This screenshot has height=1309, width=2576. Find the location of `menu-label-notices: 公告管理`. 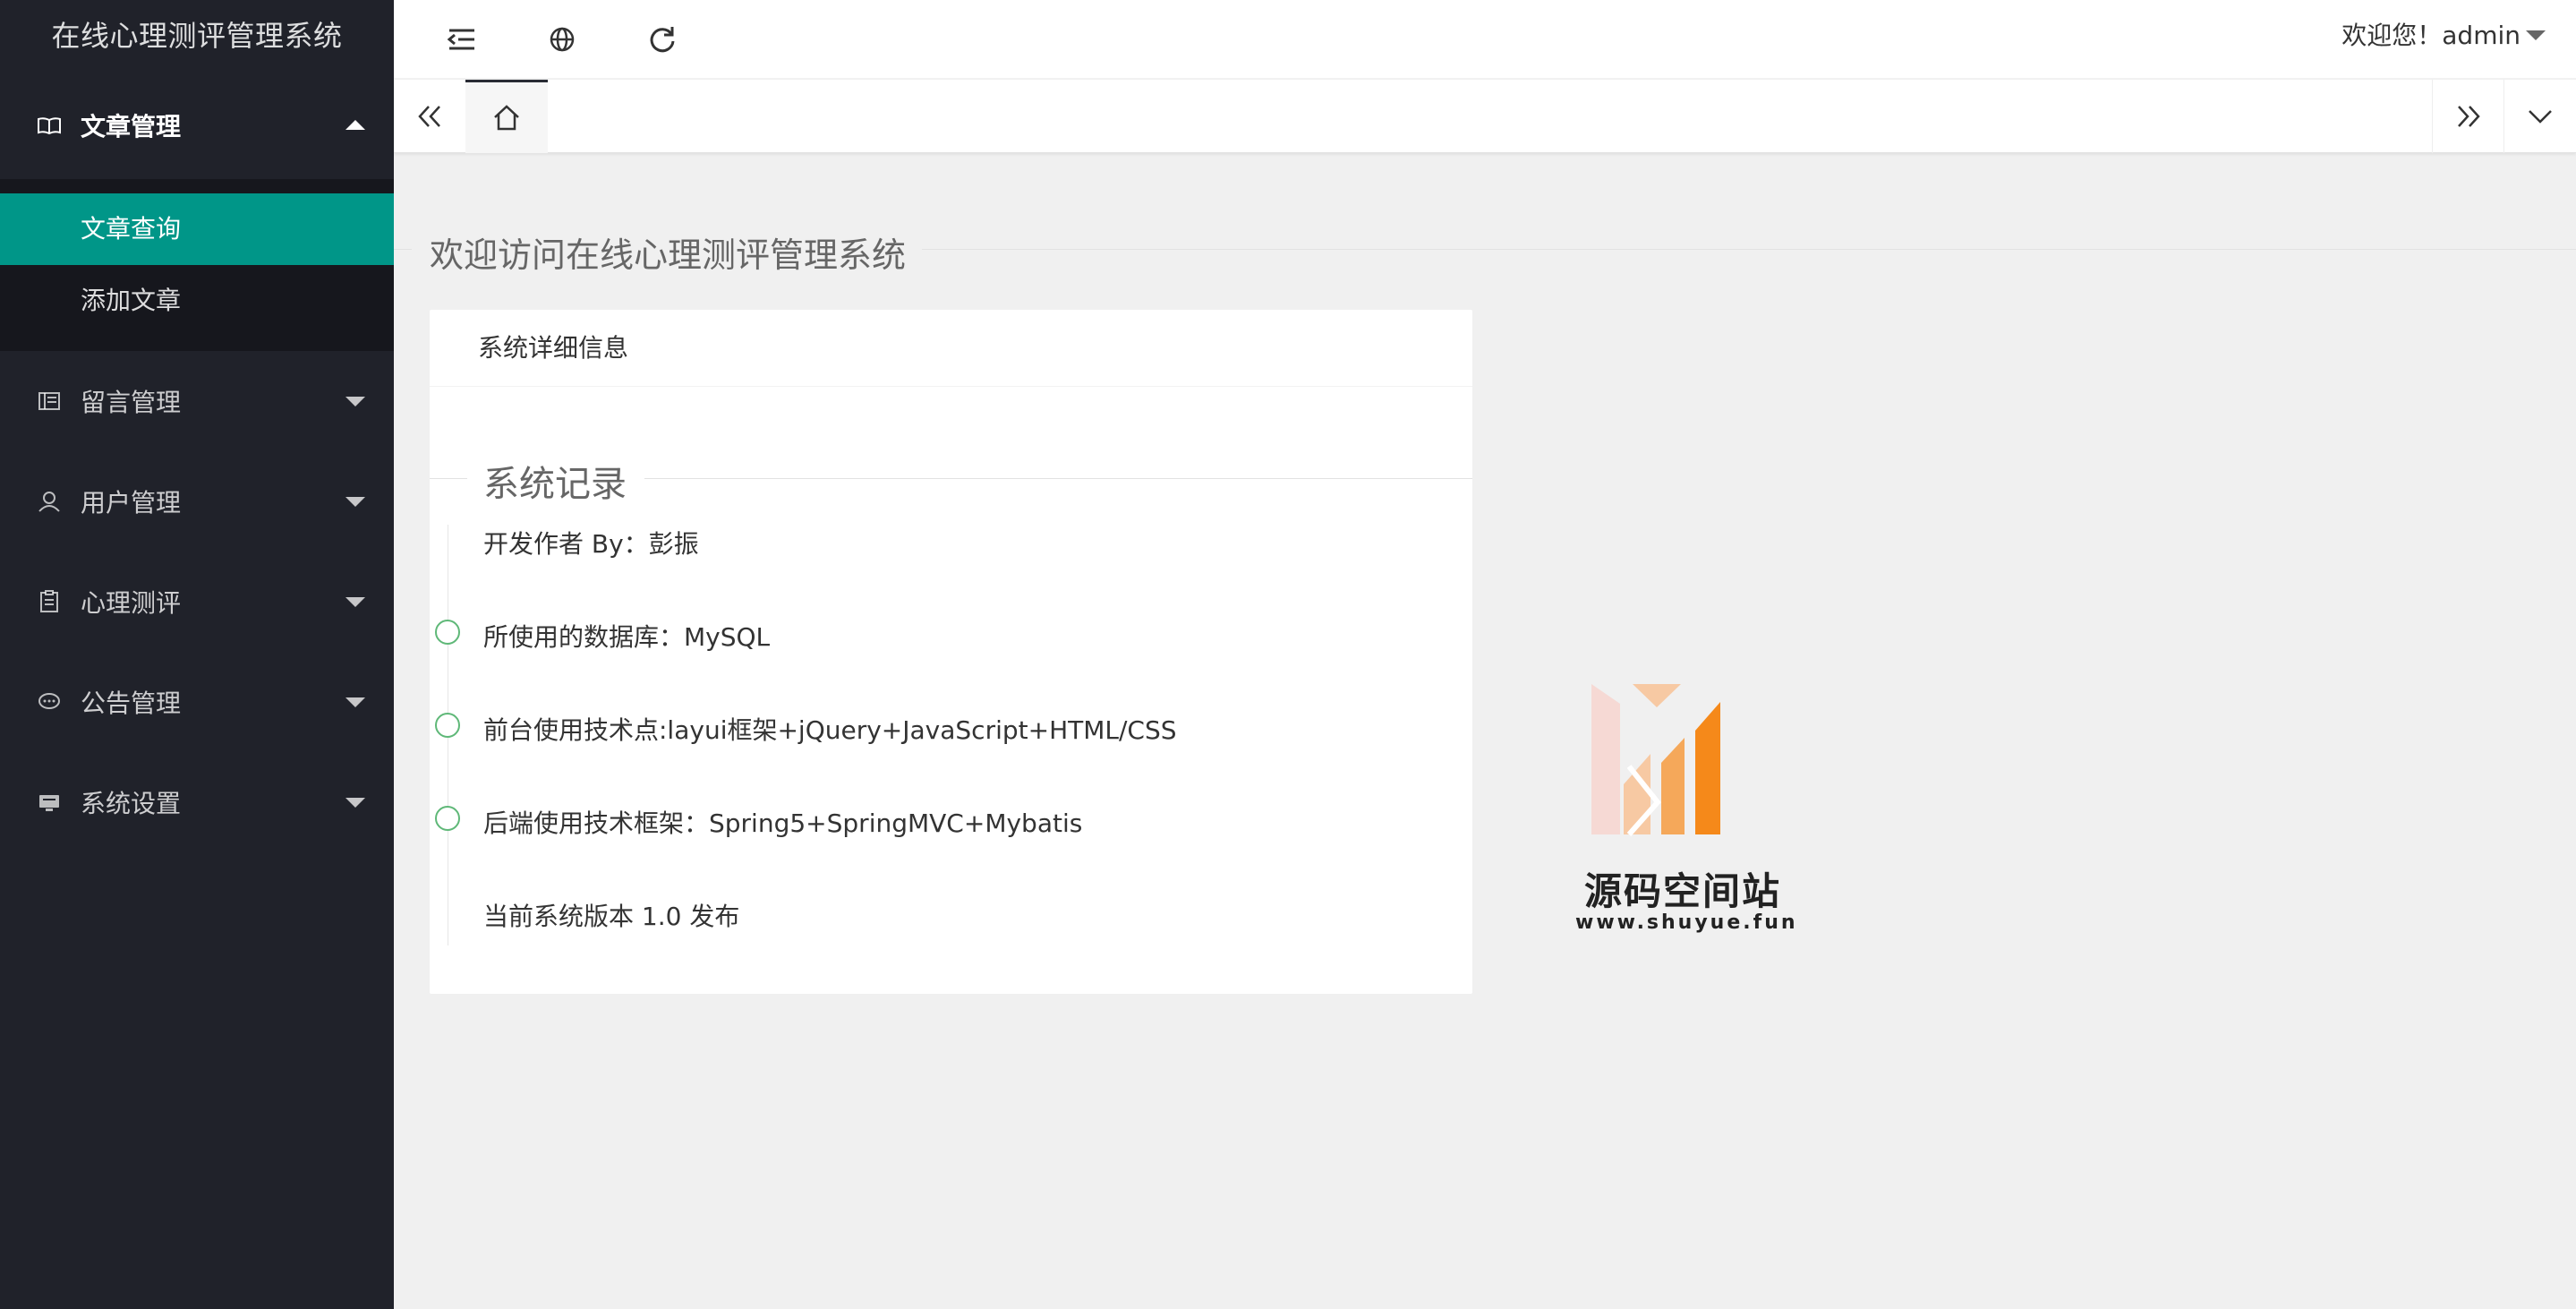

menu-label-notices: 公告管理 is located at coordinates (131, 703).